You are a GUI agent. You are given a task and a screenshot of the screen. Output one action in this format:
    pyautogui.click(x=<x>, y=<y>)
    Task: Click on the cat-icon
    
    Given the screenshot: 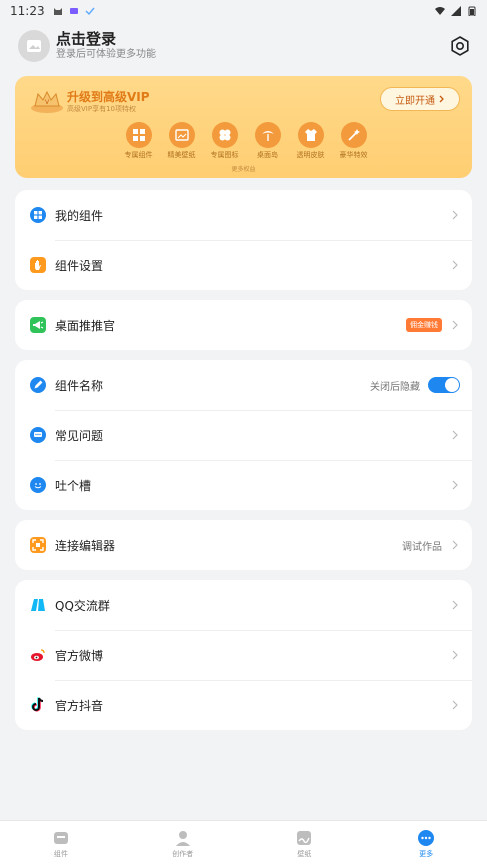 What is the action you would take?
    pyautogui.click(x=57, y=11)
    